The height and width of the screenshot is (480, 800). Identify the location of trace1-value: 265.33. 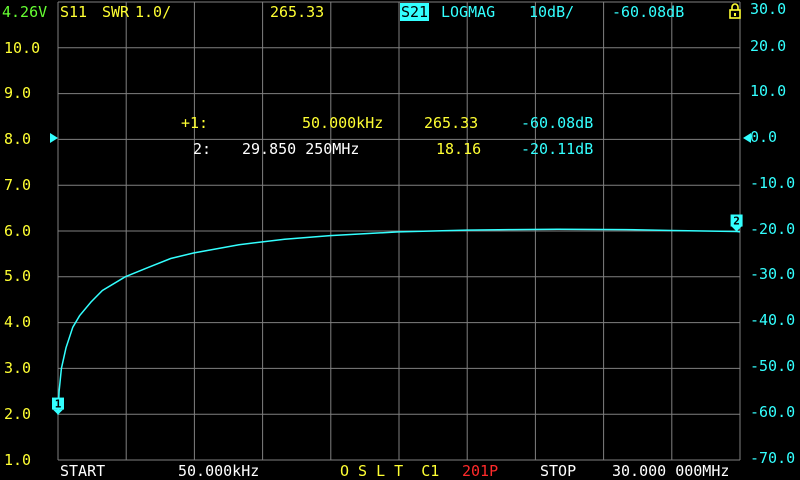
(297, 12).